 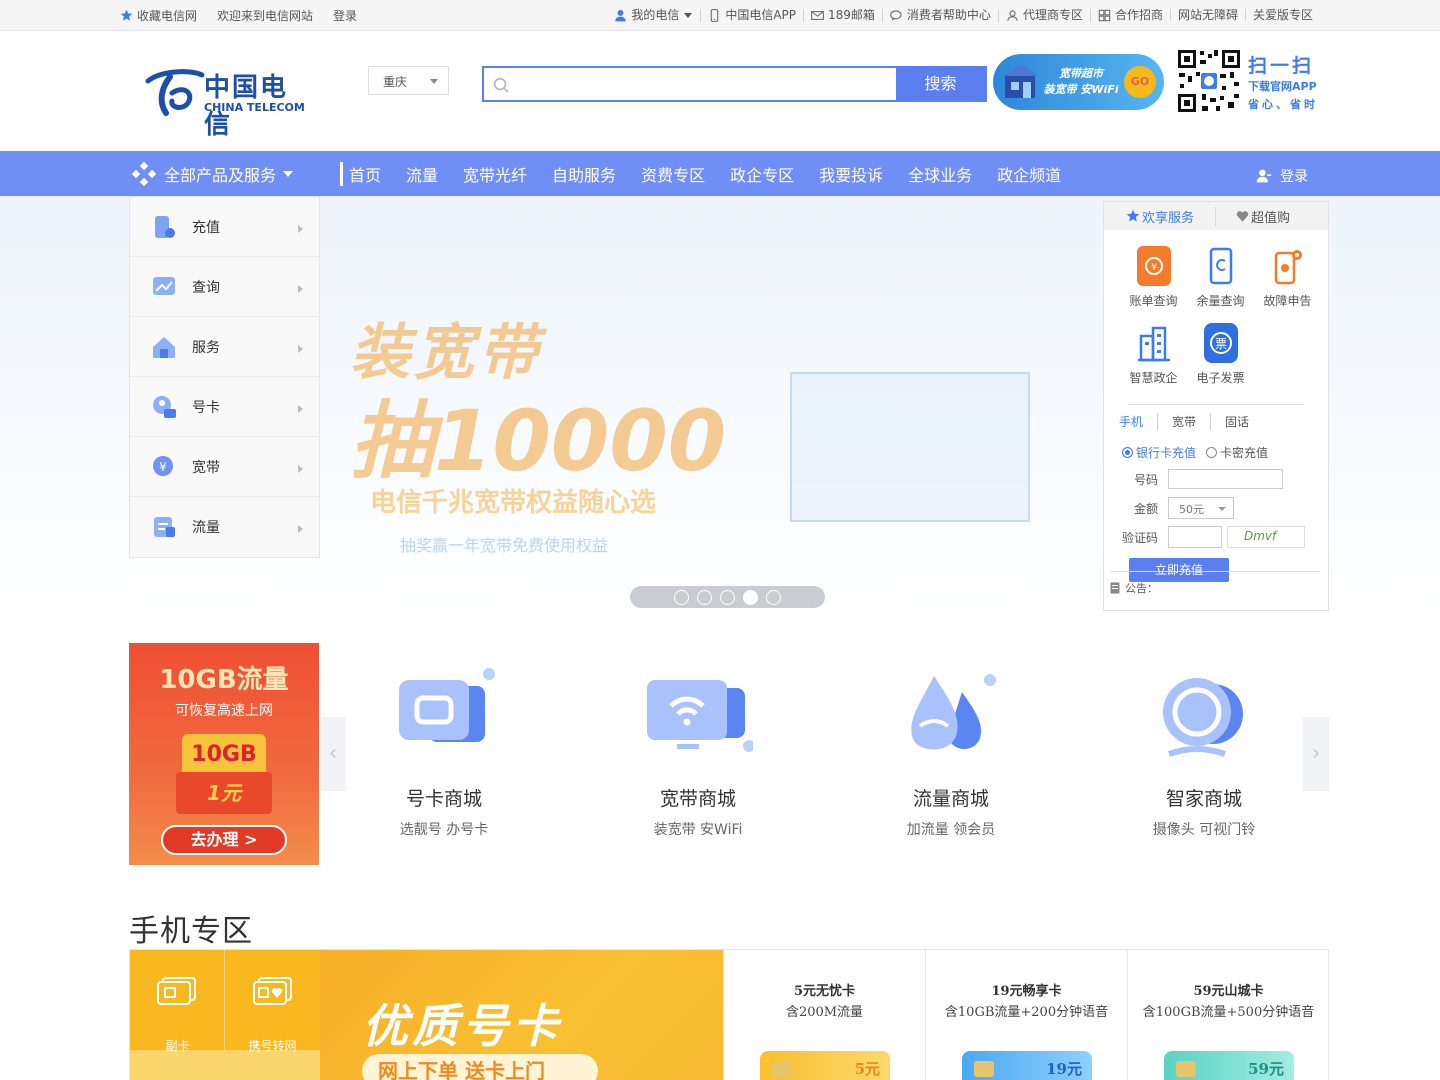 I want to click on sidebar-item-query: 查询, so click(x=224, y=287).